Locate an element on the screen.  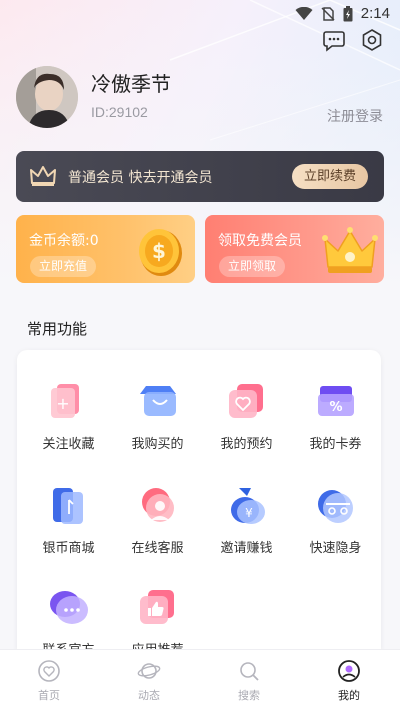
shopping-bag-icon is located at coordinates (158, 401).